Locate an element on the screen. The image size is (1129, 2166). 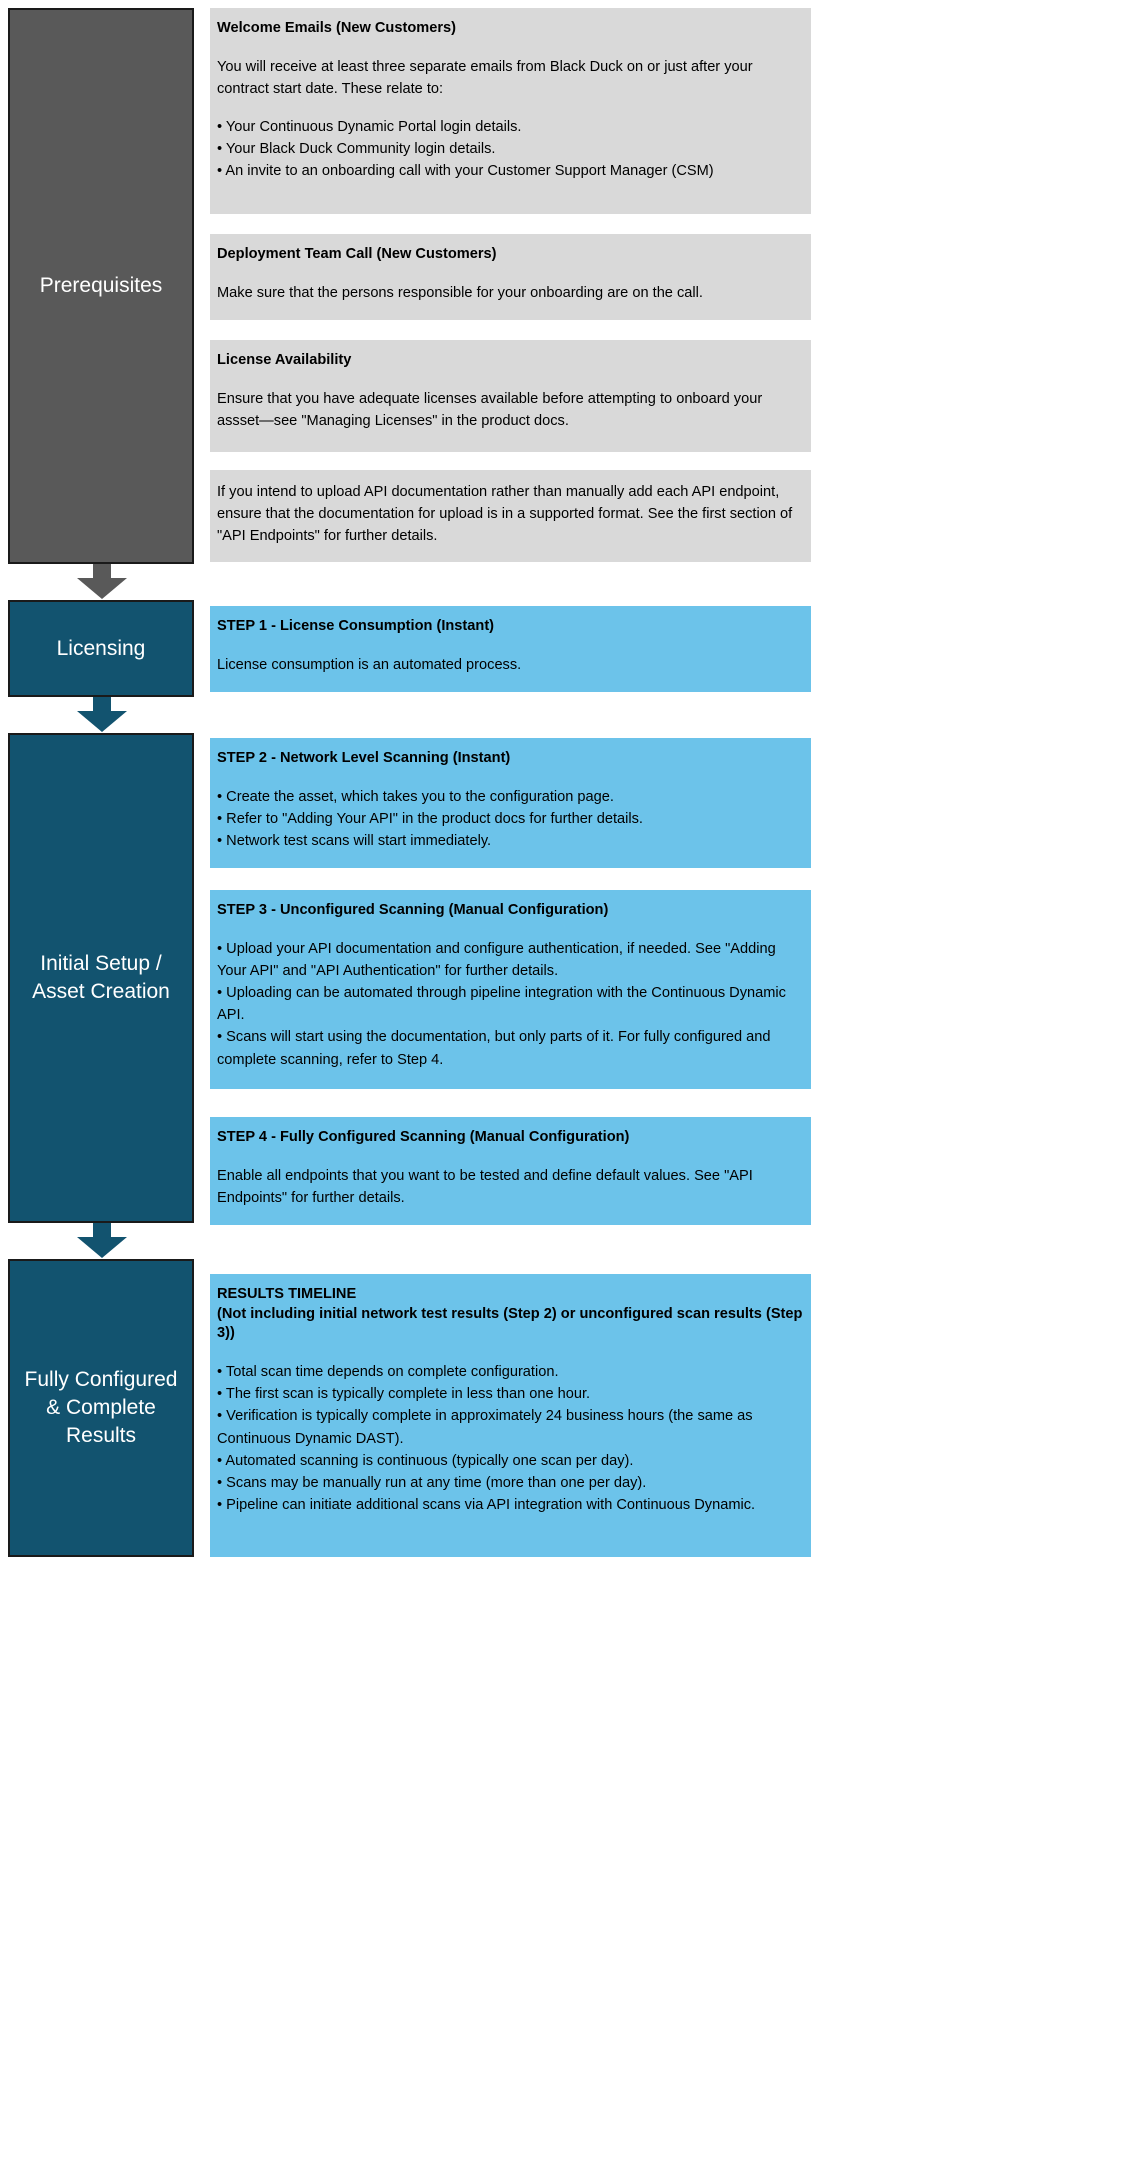
stage-prerequisites: Prerequisites is located at coordinates (101, 286).